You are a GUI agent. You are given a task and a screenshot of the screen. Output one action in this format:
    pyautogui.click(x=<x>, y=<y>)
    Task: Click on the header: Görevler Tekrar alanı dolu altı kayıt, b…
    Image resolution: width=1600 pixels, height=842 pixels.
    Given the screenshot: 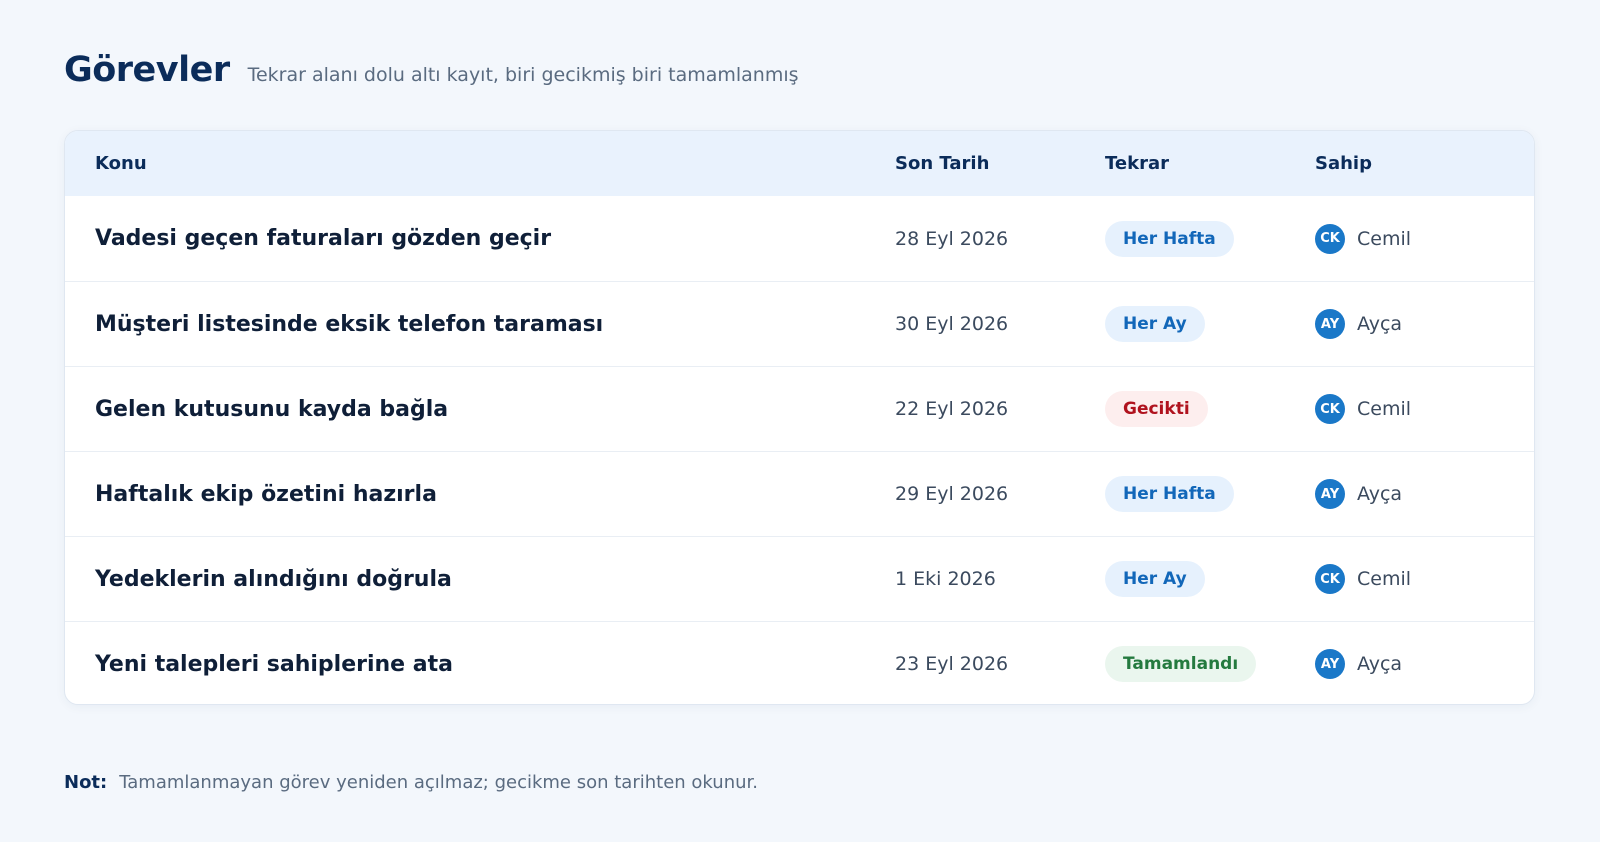 What is the action you would take?
    pyautogui.click(x=431, y=70)
    